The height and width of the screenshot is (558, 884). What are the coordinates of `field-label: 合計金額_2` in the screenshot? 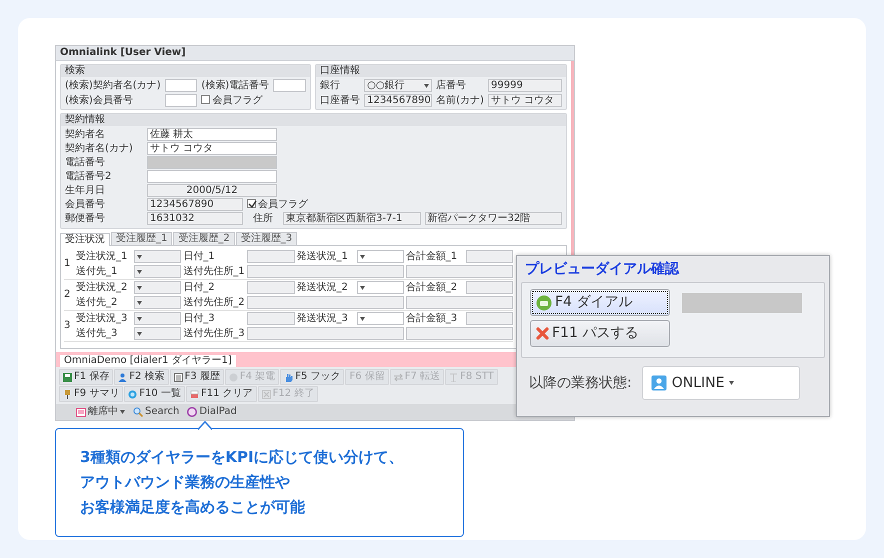 It's located at (432, 288).